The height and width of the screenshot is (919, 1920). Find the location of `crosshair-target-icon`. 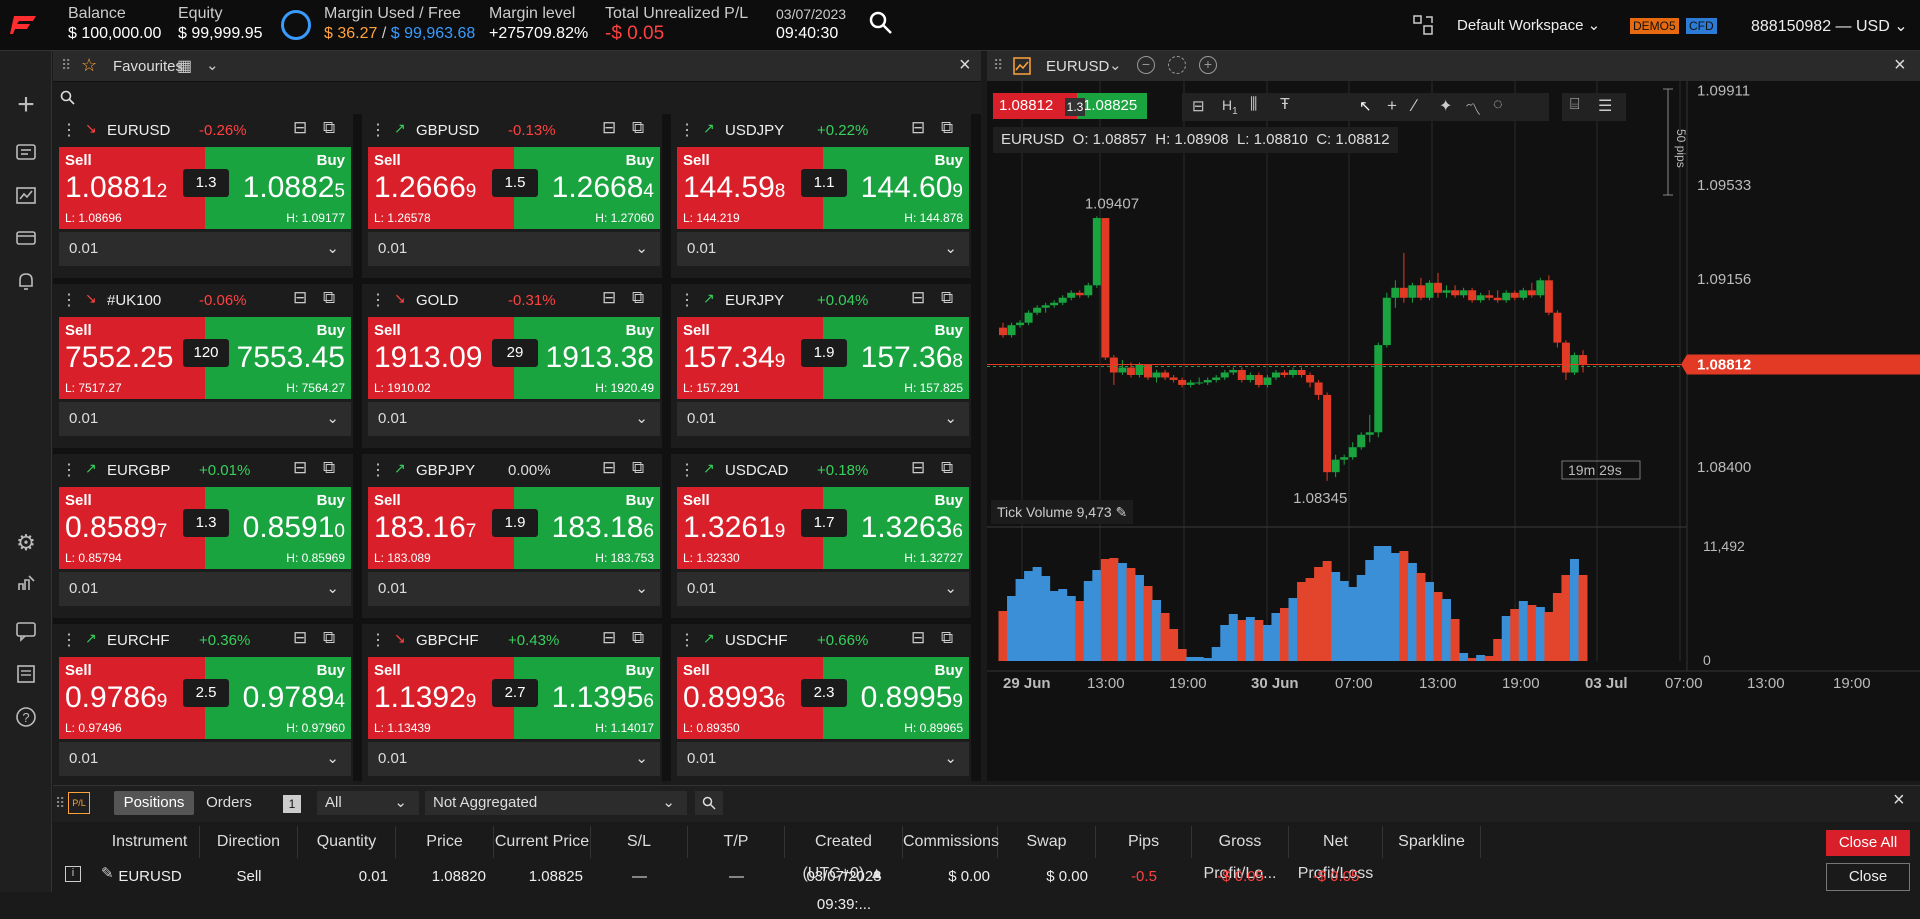

crosshair-target-icon is located at coordinates (1177, 65).